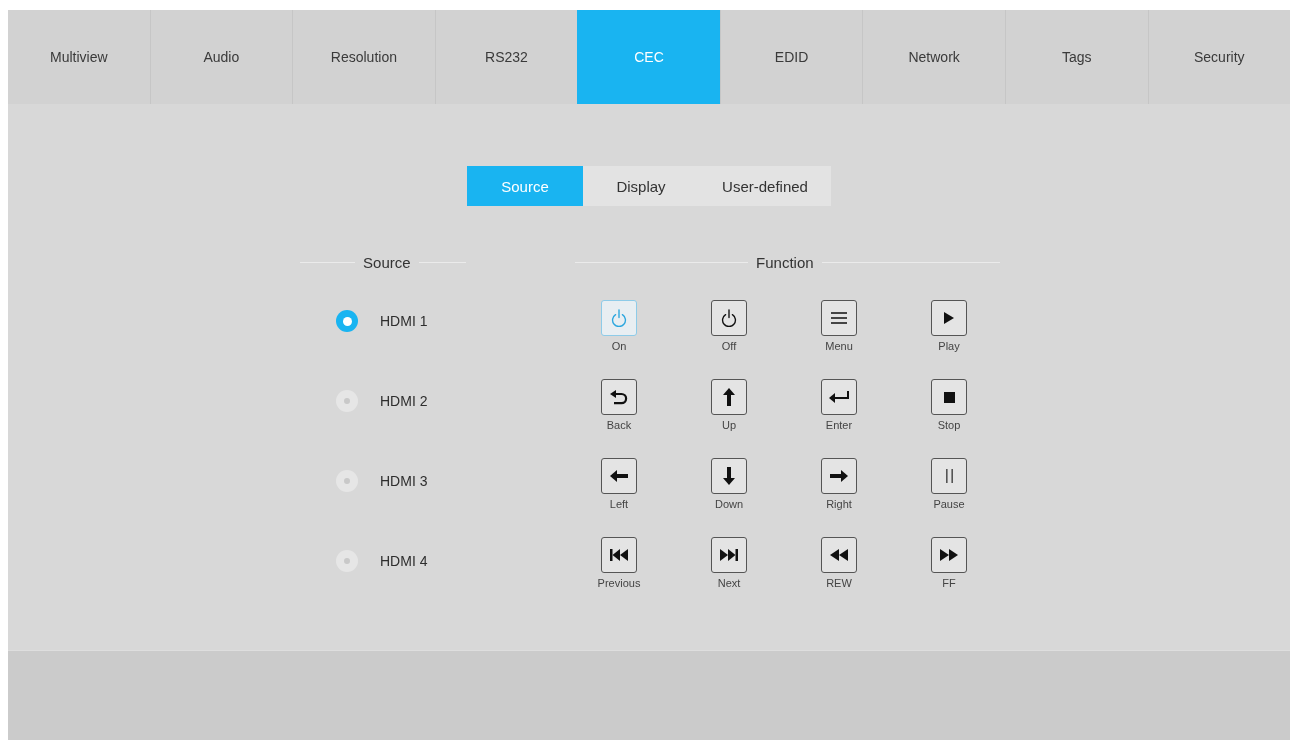 The image size is (1296, 740). I want to click on key-label: On, so click(619, 346).